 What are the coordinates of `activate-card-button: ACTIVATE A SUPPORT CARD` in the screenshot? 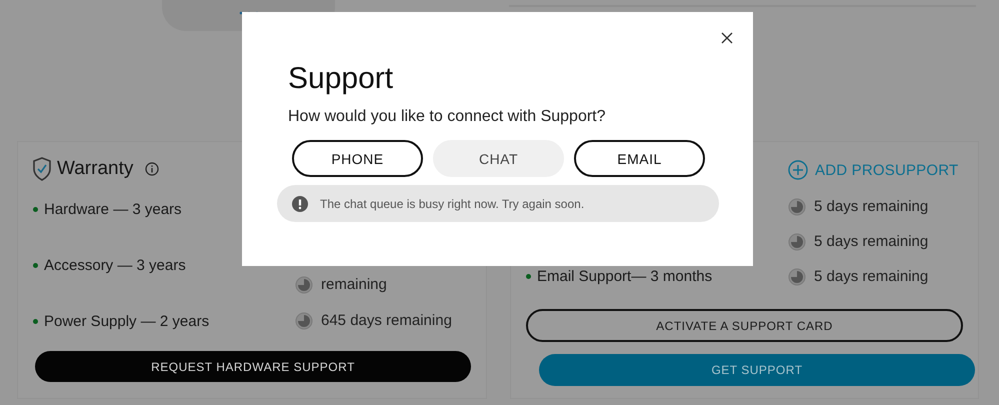 It's located at (744, 325).